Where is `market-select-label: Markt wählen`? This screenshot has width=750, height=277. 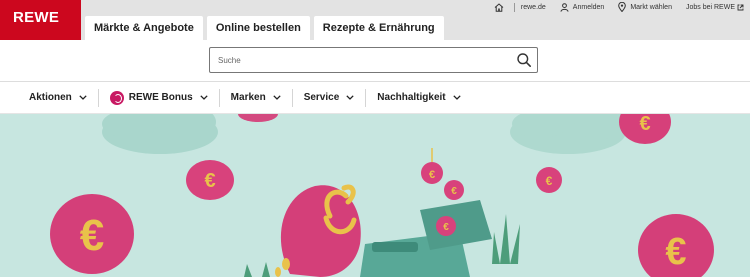 market-select-label: Markt wählen is located at coordinates (651, 7).